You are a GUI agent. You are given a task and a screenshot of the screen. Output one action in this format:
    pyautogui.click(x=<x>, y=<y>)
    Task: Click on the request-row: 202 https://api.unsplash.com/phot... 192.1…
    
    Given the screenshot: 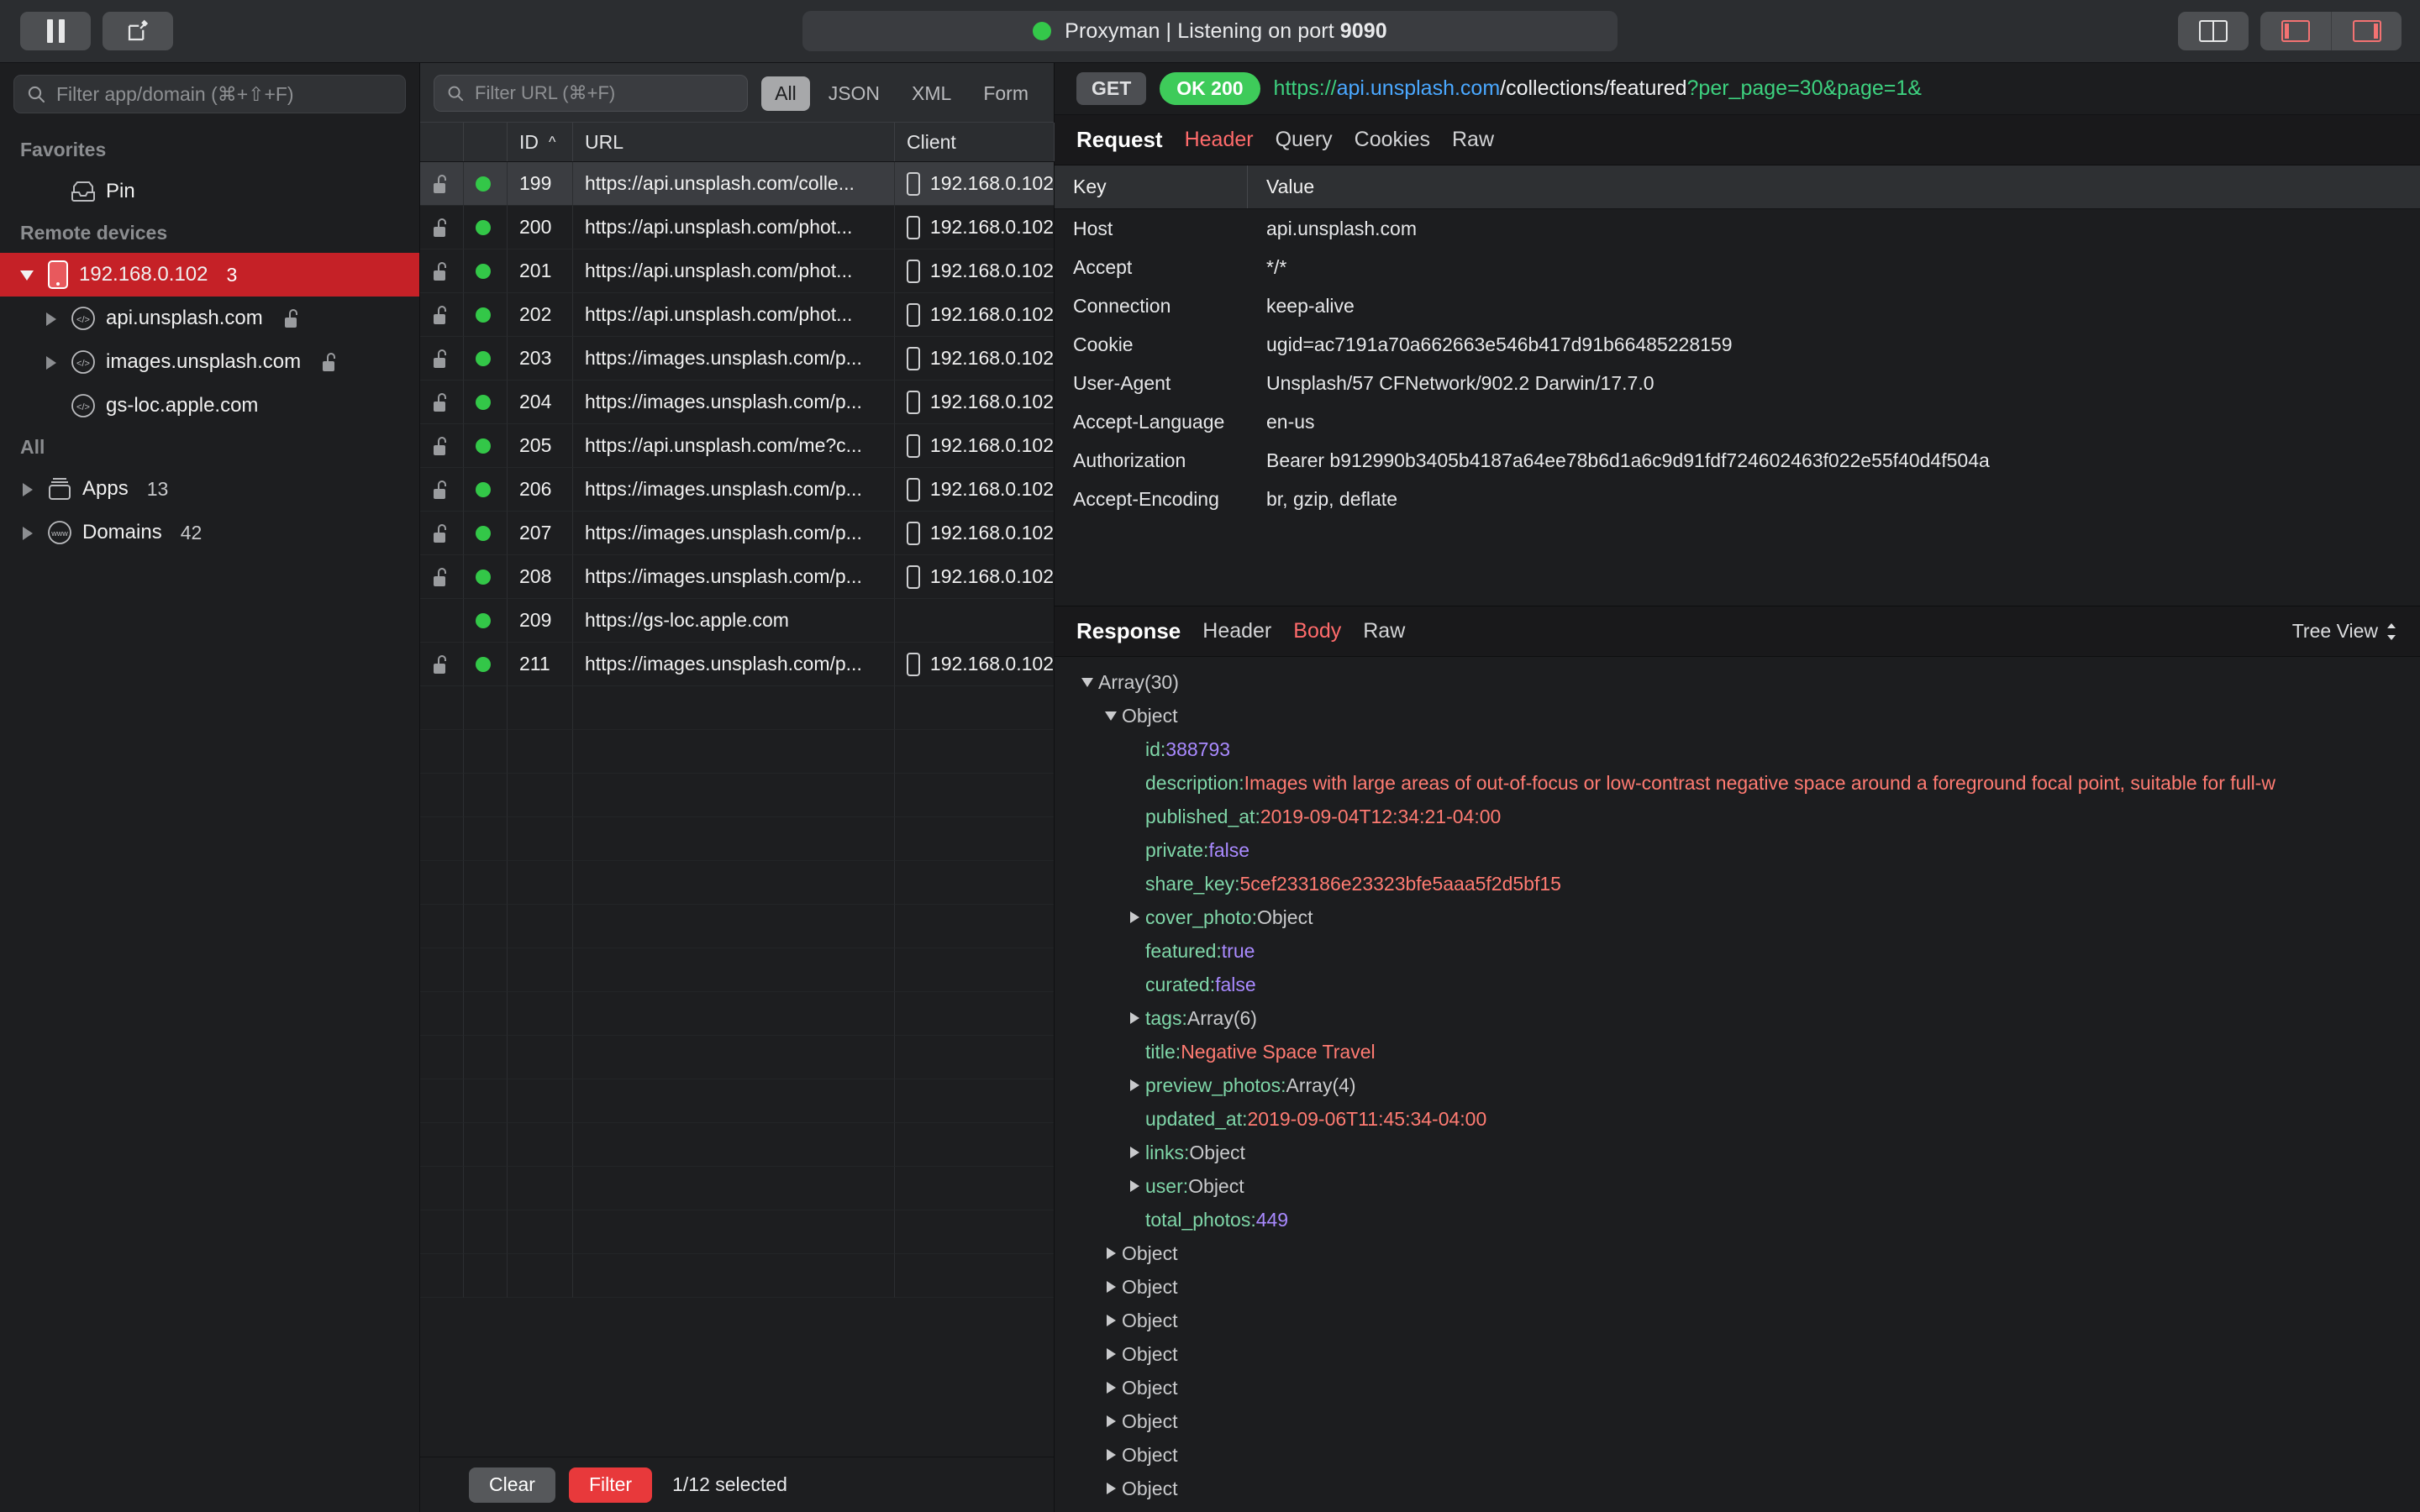 What is the action you would take?
    pyautogui.click(x=737, y=315)
    